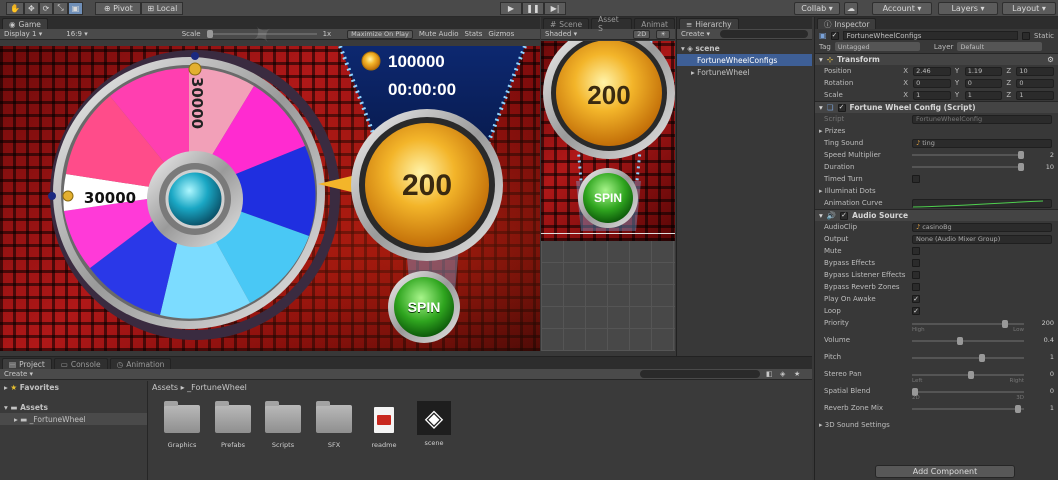 This screenshot has width=1058, height=480. What do you see at coordinates (834, 35) in the screenshot?
I see `active-checkbox: ✓` at bounding box center [834, 35].